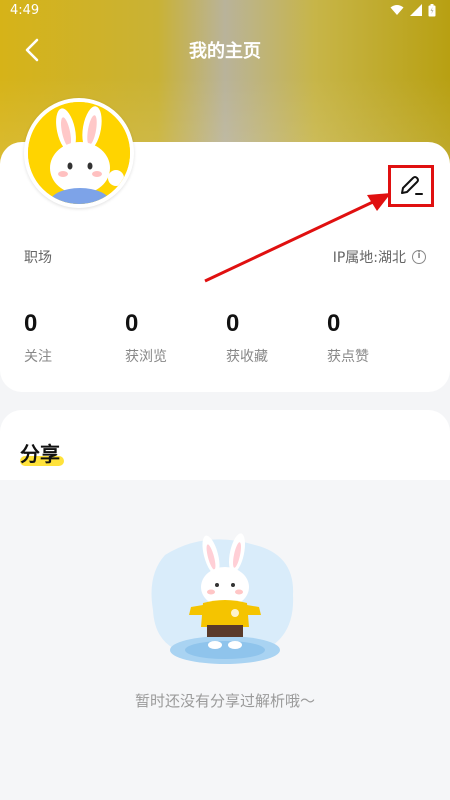 This screenshot has height=800, width=450. I want to click on chevron-left-icon, so click(32, 50).